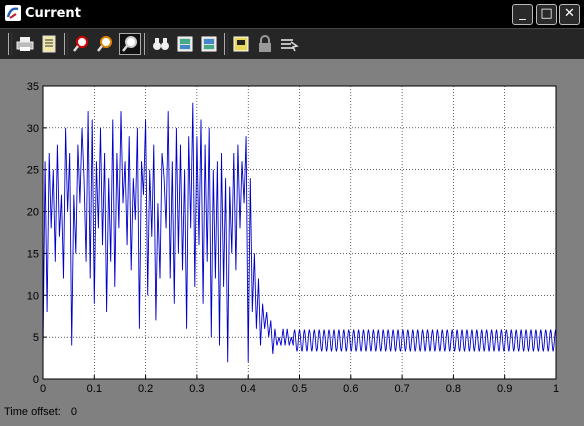 The width and height of the screenshot is (584, 426). I want to click on x-tick-label: 0.4, so click(248, 389).